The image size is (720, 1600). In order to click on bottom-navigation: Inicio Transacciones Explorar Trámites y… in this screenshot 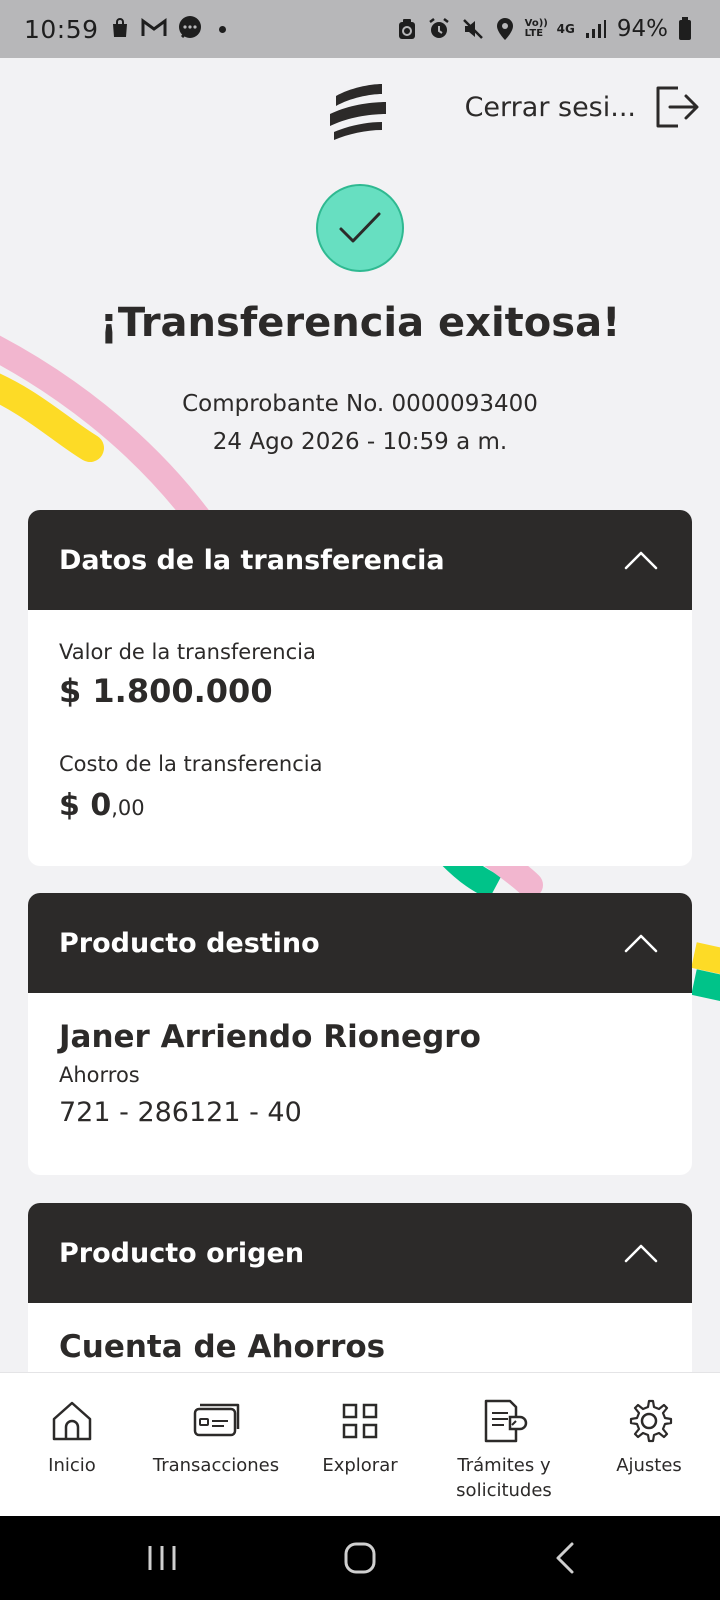, I will do `click(360, 1444)`.